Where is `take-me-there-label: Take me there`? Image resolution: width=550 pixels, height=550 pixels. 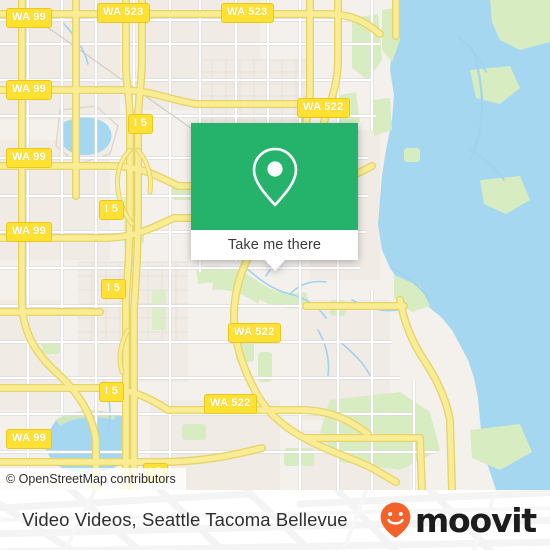 take-me-there-label: Take me there is located at coordinates (274, 245).